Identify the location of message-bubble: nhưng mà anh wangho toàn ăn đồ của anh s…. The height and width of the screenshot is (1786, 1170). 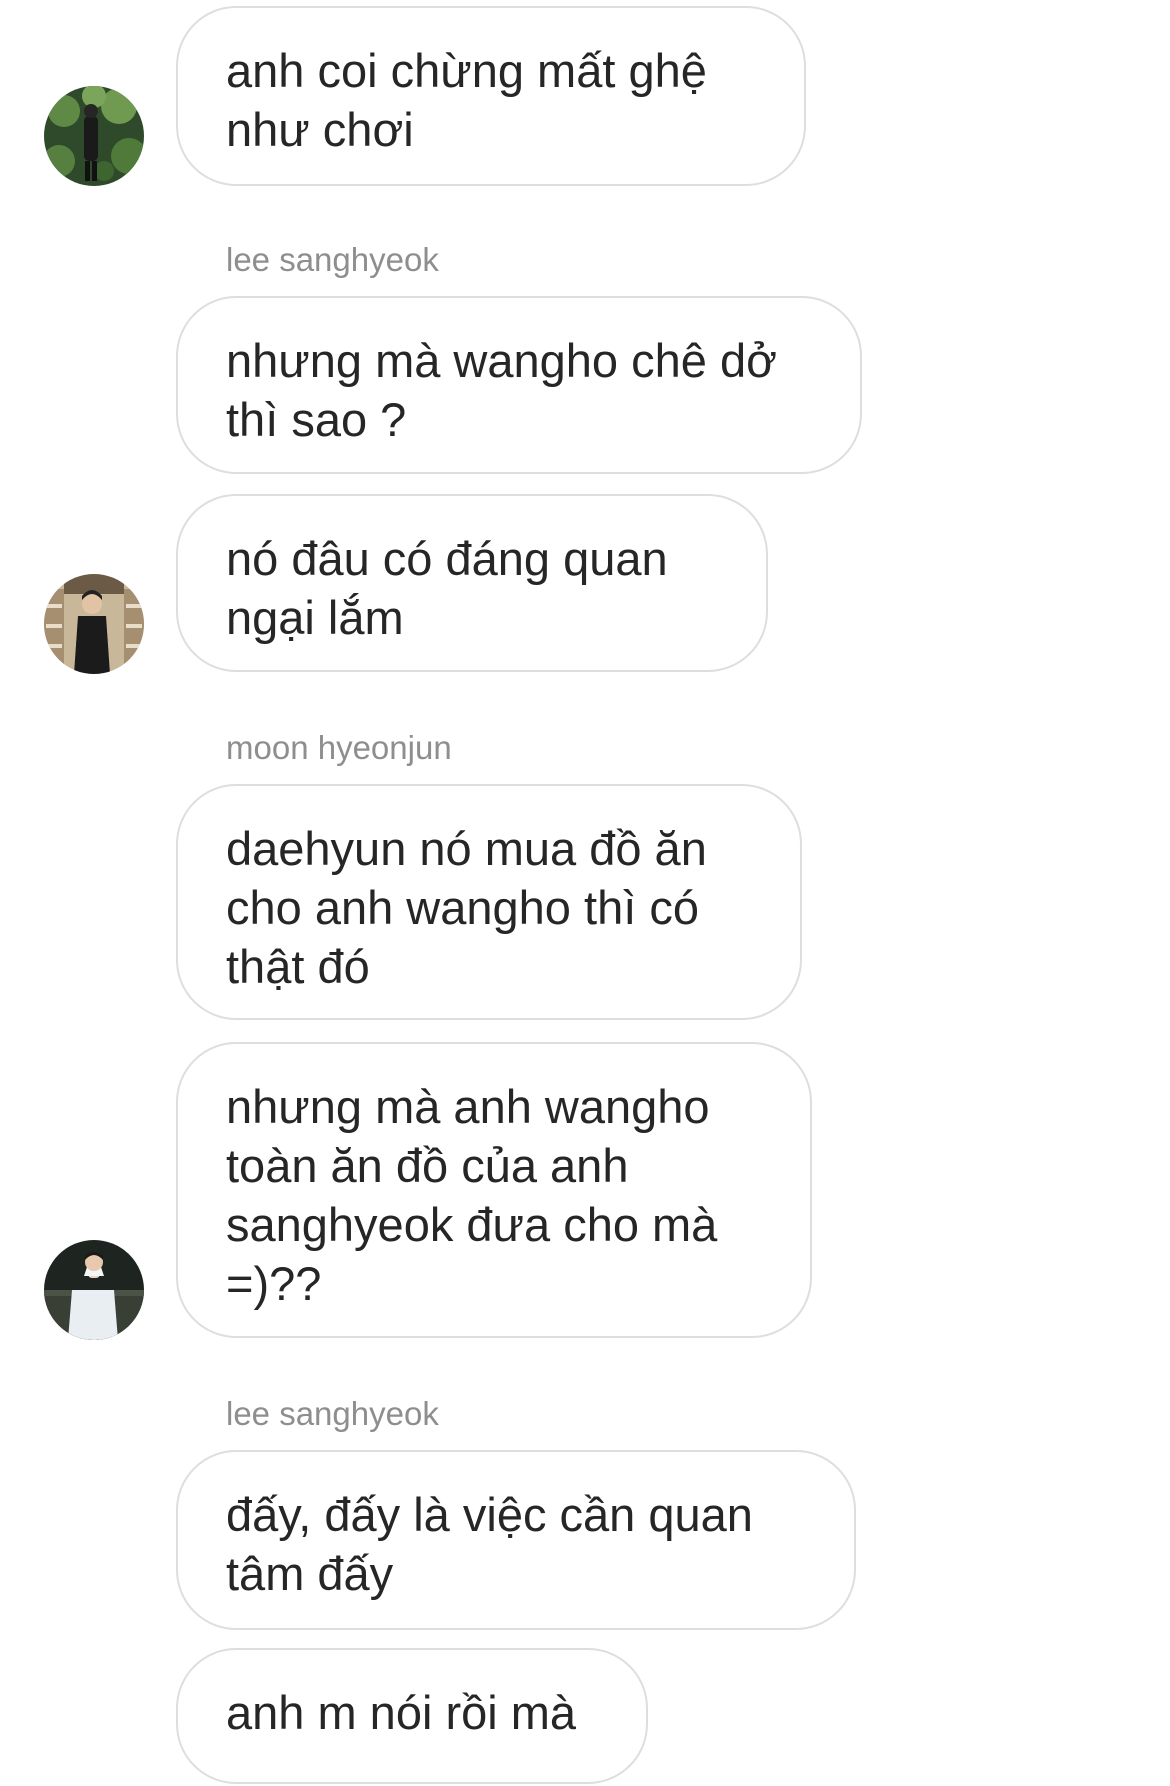
(494, 1190).